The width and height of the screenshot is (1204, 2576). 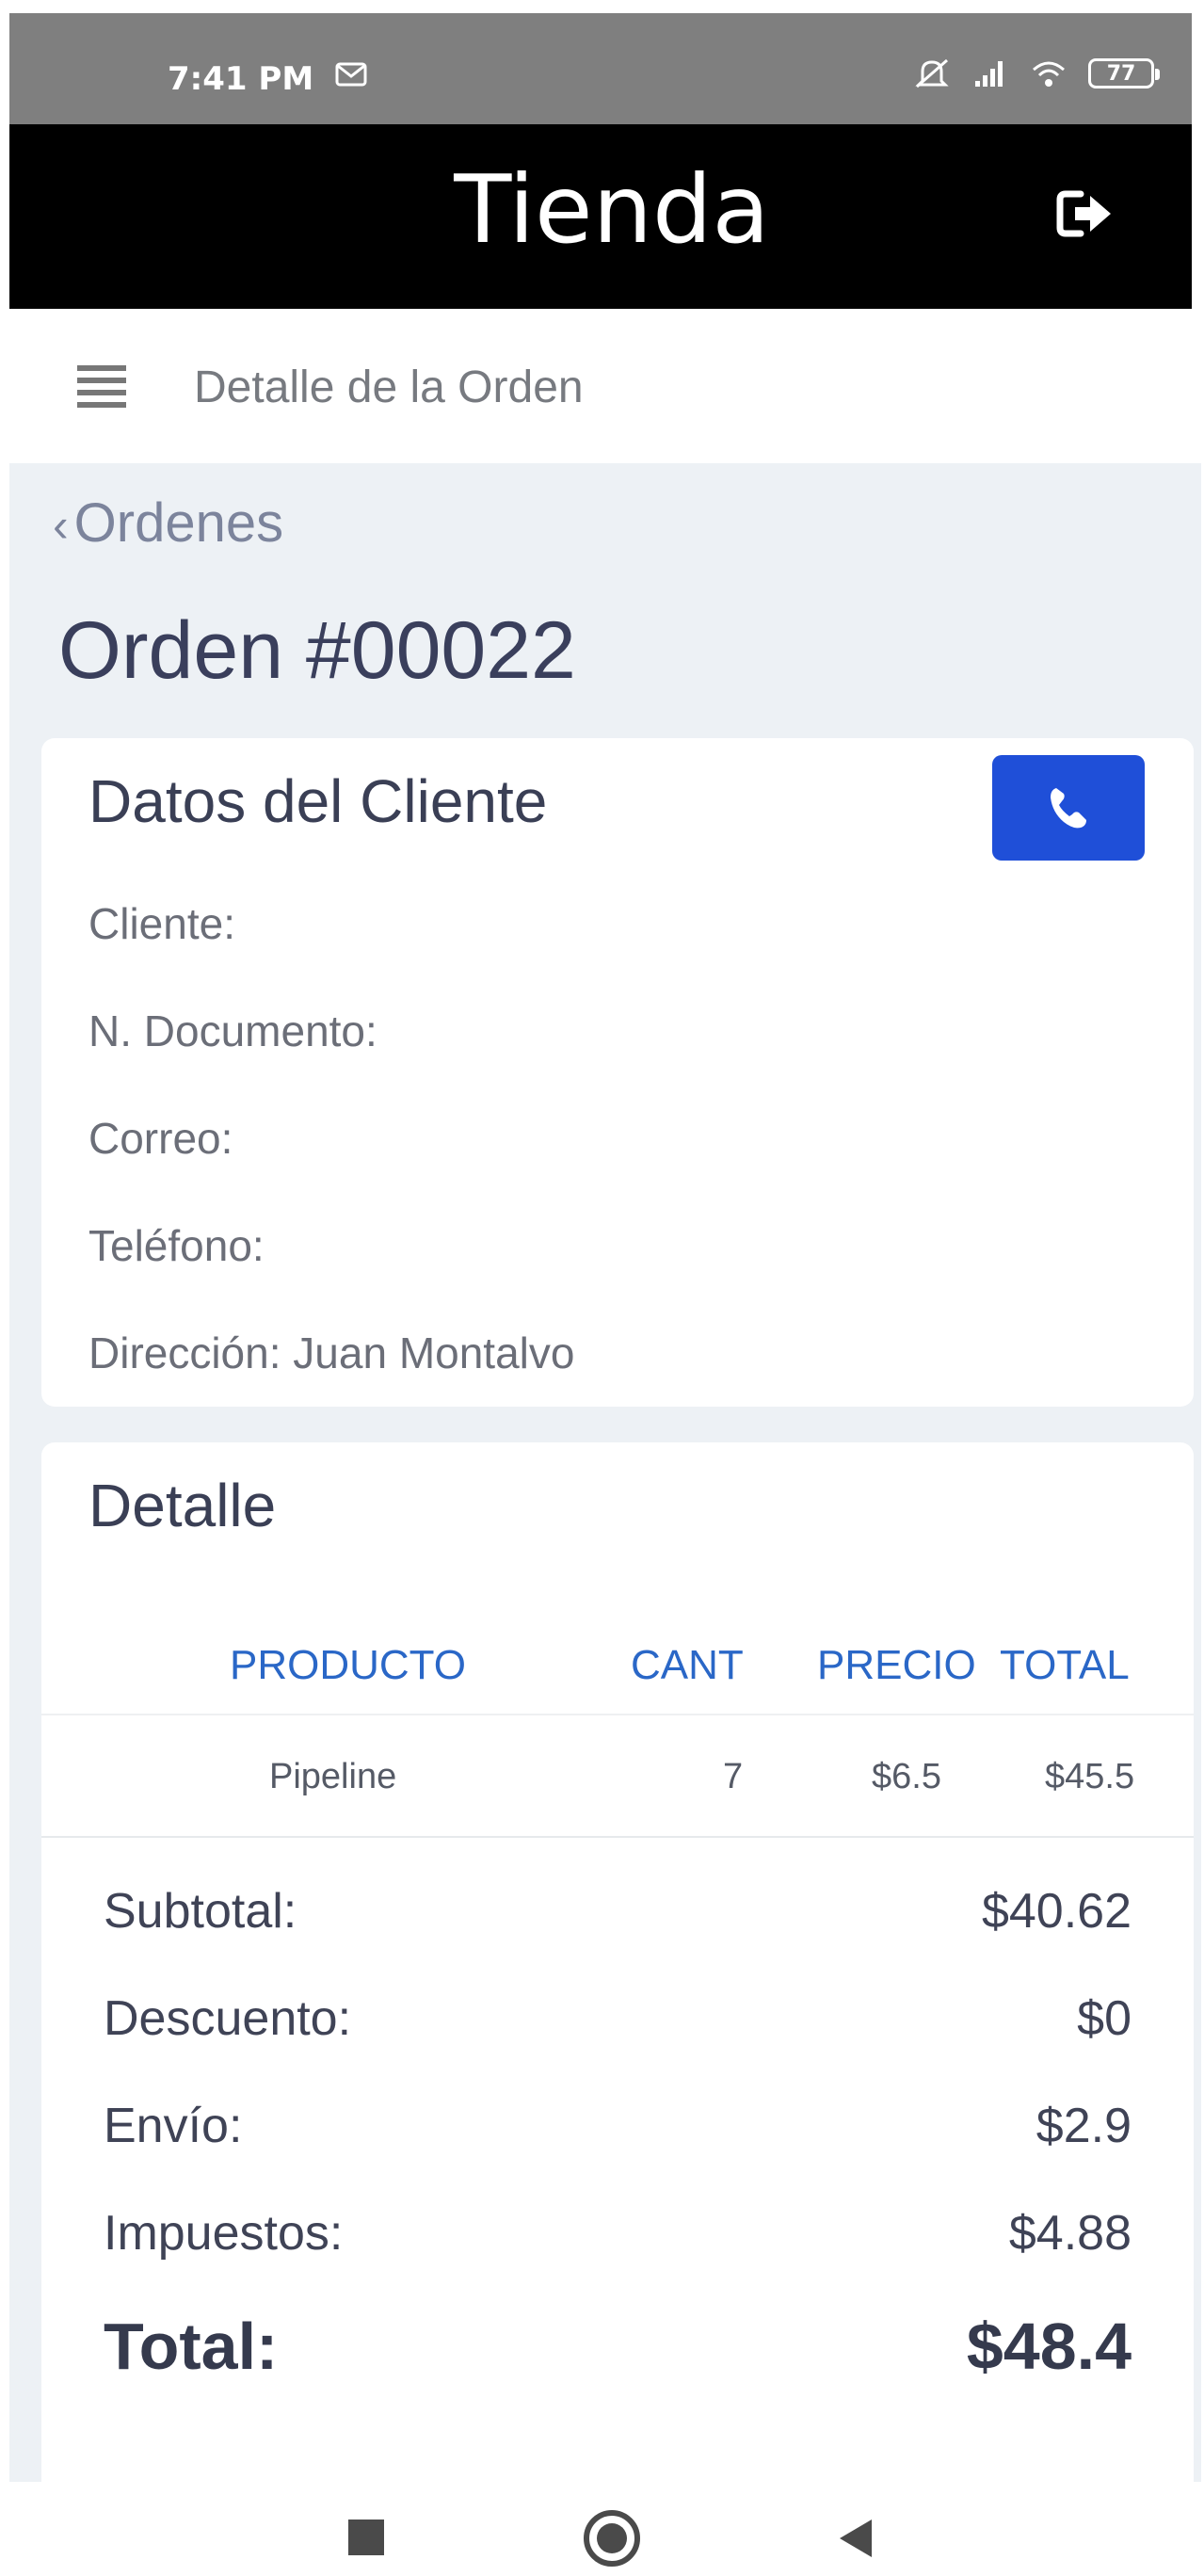 What do you see at coordinates (1056, 1911) in the screenshot?
I see `subtotal-value: $40.62` at bounding box center [1056, 1911].